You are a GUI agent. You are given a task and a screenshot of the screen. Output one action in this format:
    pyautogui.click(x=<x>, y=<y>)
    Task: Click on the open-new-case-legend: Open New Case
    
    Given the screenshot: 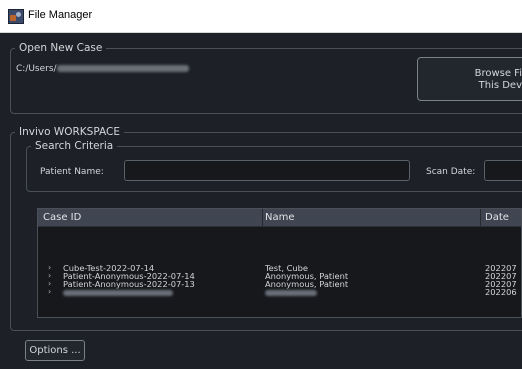 What is the action you would take?
    pyautogui.click(x=61, y=48)
    